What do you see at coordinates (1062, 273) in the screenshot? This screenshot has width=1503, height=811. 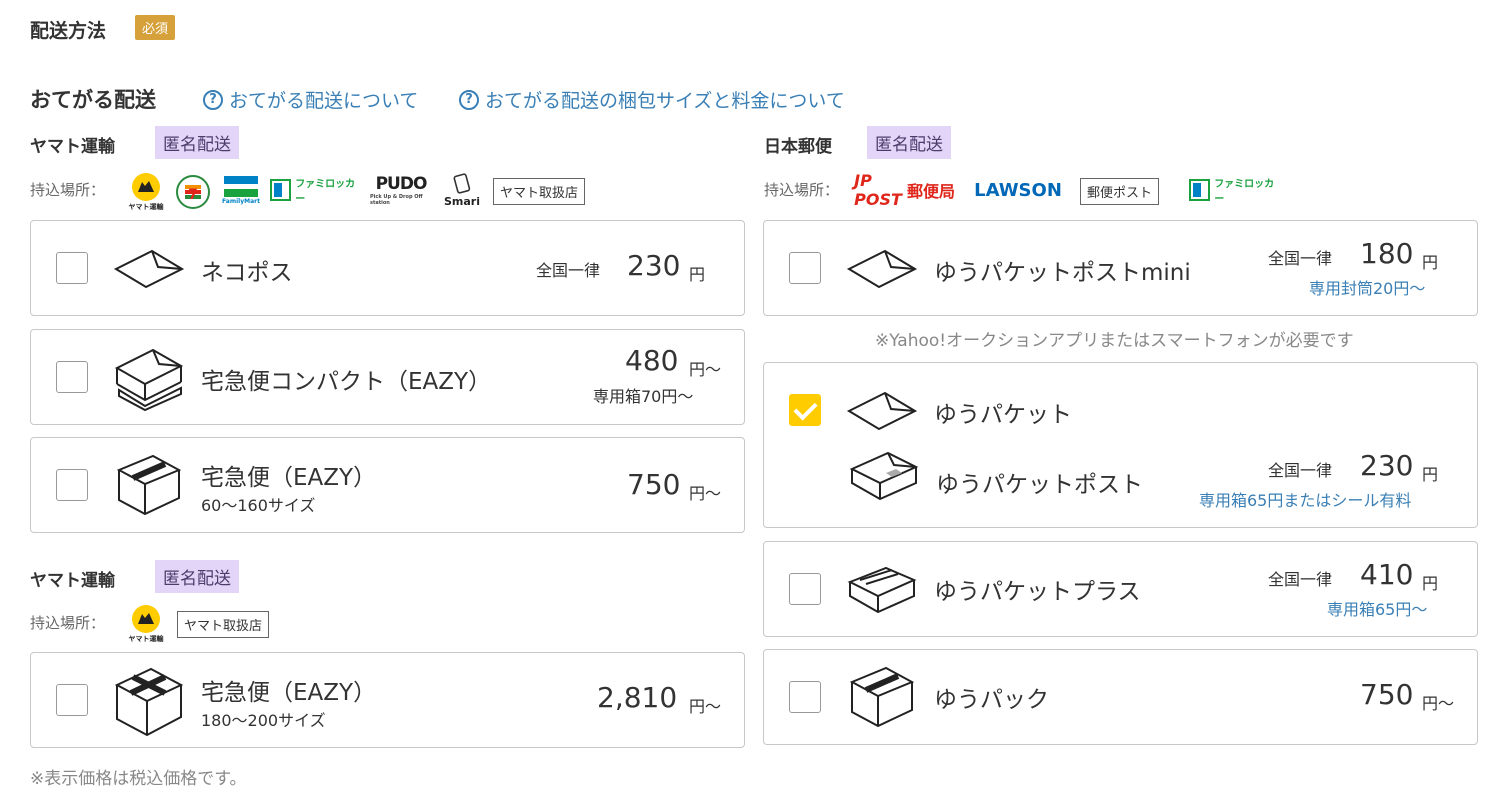 I see `service-name: ゆうパケットポストmini` at bounding box center [1062, 273].